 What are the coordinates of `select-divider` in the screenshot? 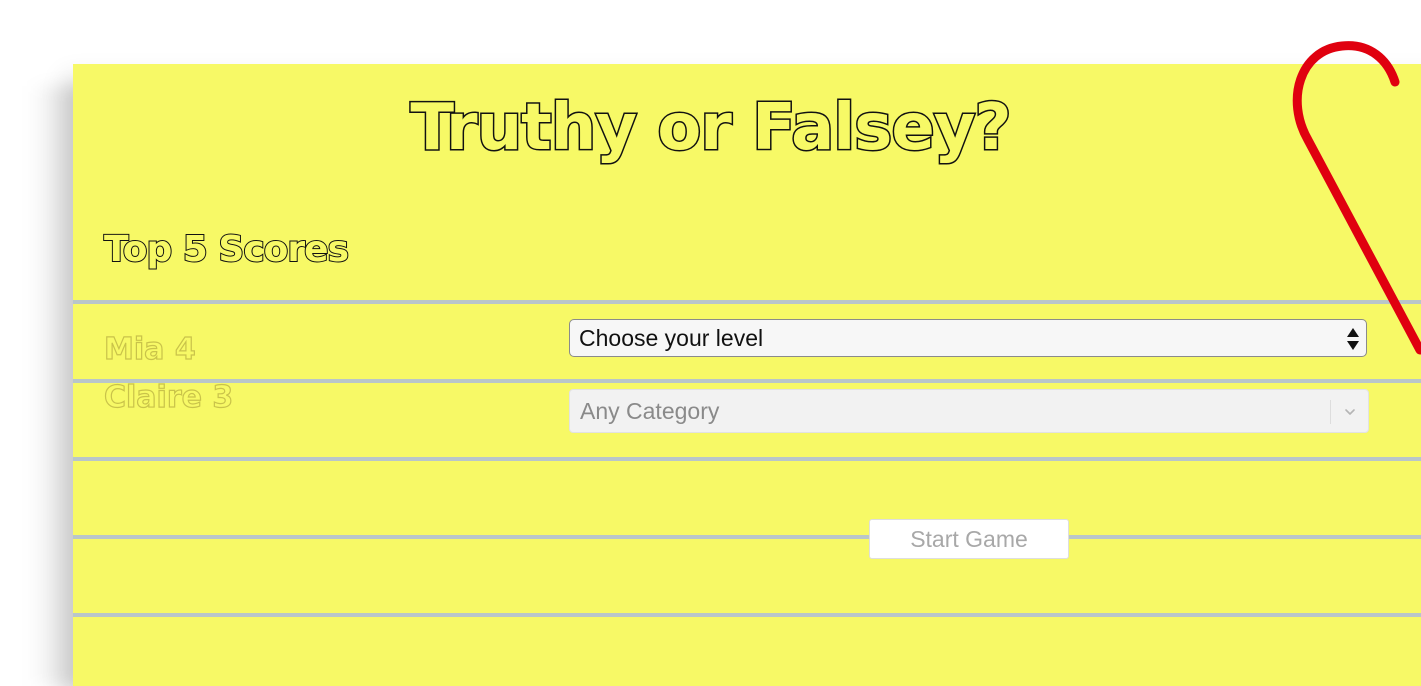 It's located at (1330, 412).